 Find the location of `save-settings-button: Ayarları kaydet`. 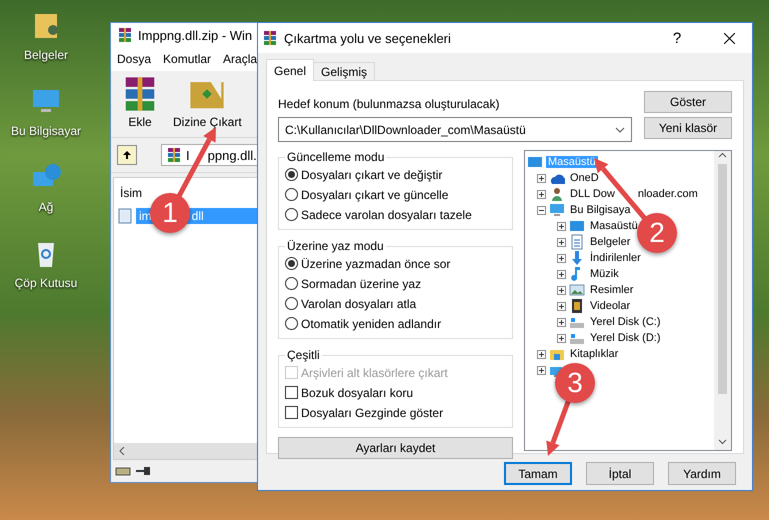

save-settings-button: Ayarları kaydet is located at coordinates (395, 448).